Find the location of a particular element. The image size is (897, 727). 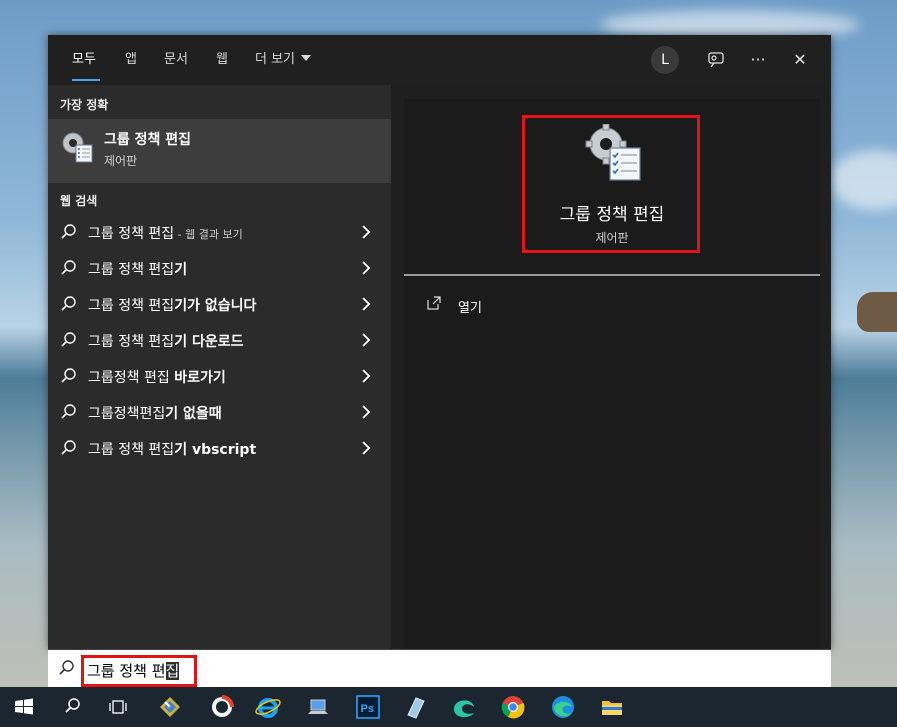

web-result-item: 그룹 정책 편집 - 웹 결과 보기 is located at coordinates (219, 232).